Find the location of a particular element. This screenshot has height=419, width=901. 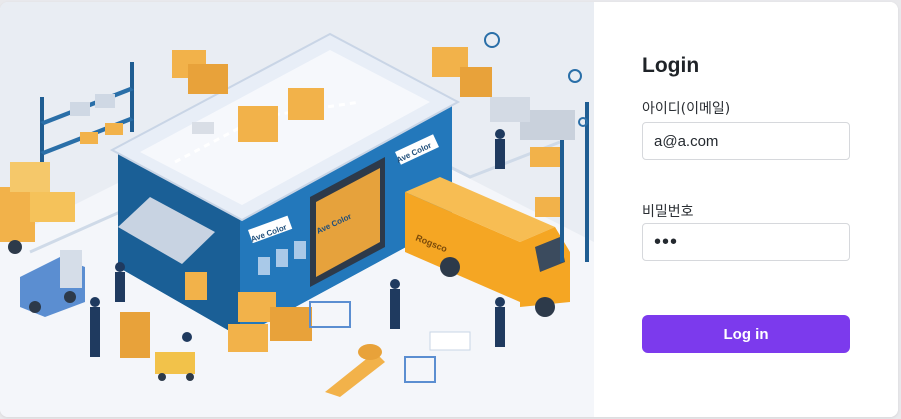

password-label: 비밀번호 is located at coordinates (668, 212).